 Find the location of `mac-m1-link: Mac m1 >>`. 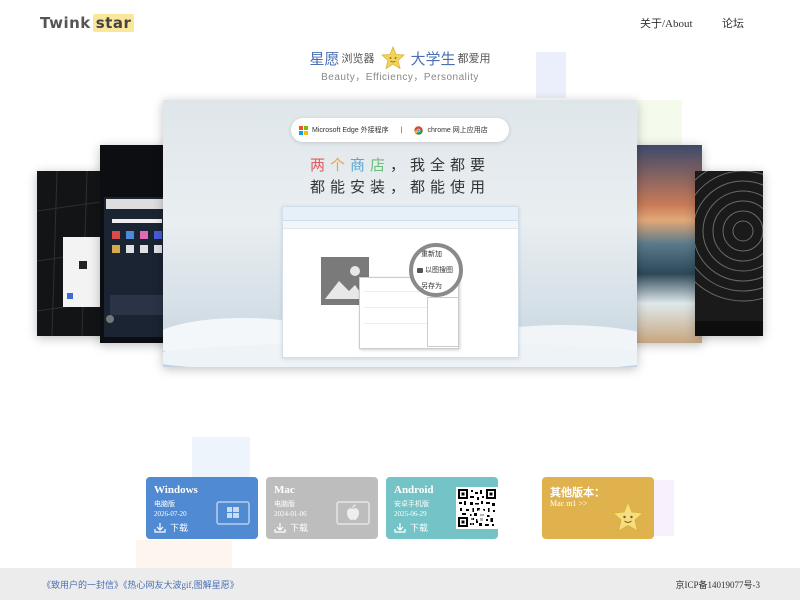

mac-m1-link: Mac m1 >> is located at coordinates (568, 503).